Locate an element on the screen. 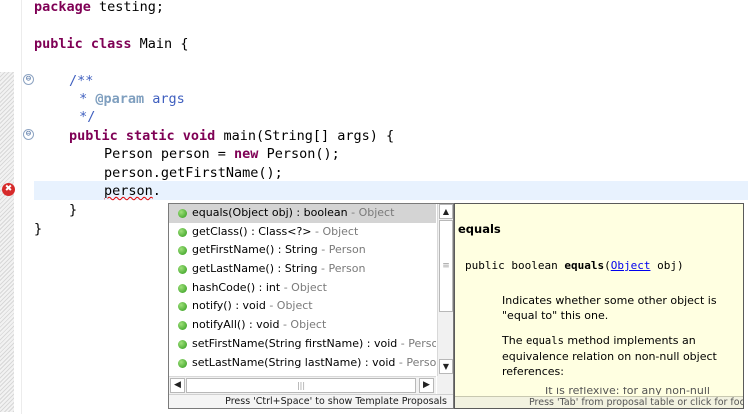  proposal-item: getFirstName() : String - Person is located at coordinates (302, 250).